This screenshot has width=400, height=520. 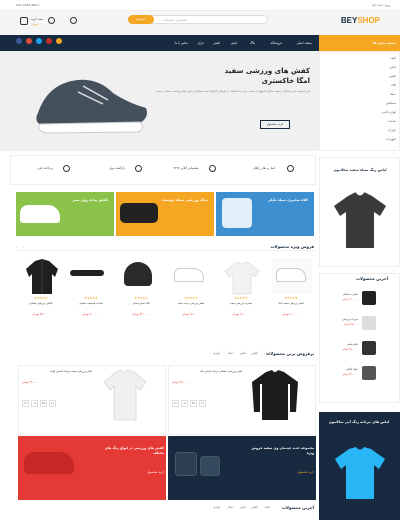 What do you see at coordinates (275, 124) in the screenshot?
I see `hero-shop-button: خرید محصول` at bounding box center [275, 124].